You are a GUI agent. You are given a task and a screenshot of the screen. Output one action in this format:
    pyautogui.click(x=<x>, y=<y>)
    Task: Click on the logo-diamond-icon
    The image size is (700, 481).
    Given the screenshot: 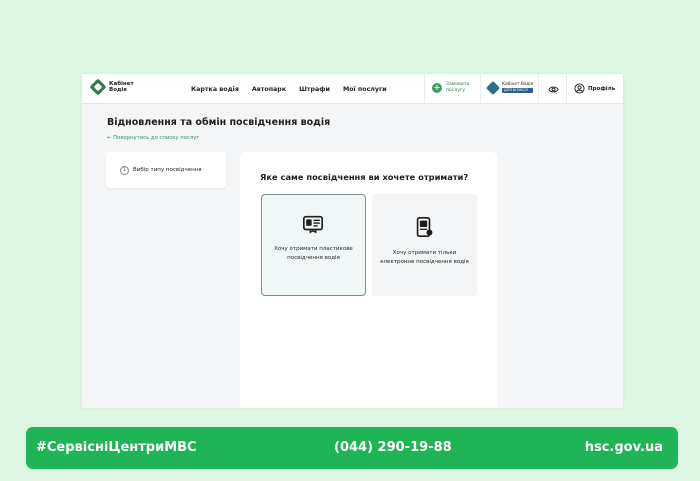 What is the action you would take?
    pyautogui.click(x=98, y=87)
    